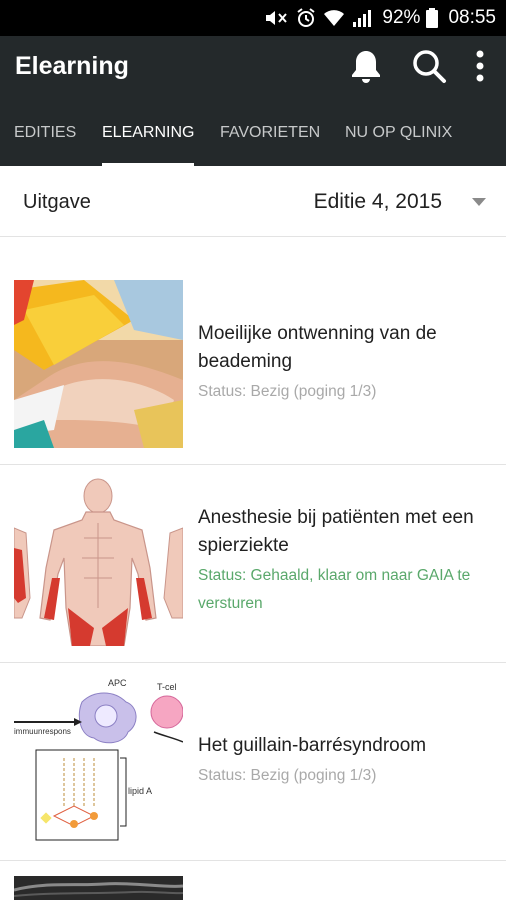 Image resolution: width=506 pixels, height=920 pixels. What do you see at coordinates (98, 760) in the screenshot?
I see `course-thumbnail: APC T-cel immuunrespons lipid A` at bounding box center [98, 760].